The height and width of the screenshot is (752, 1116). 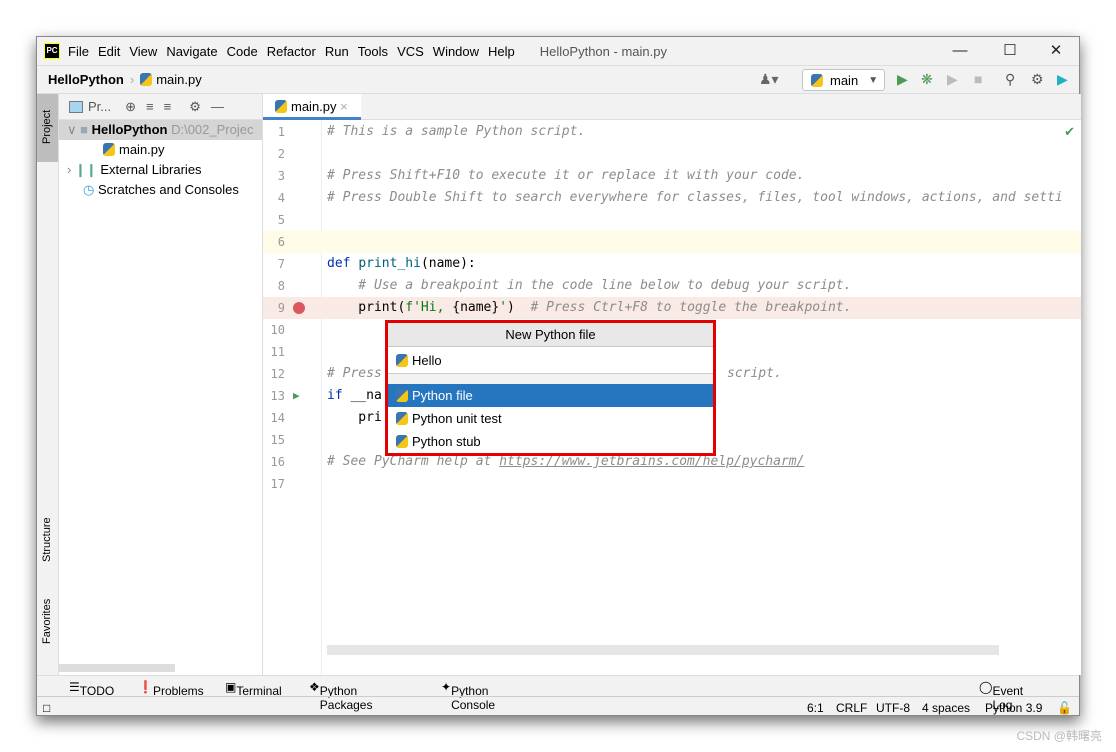 What do you see at coordinates (843, 80) in the screenshot?
I see `run-config-select: main ▼` at bounding box center [843, 80].